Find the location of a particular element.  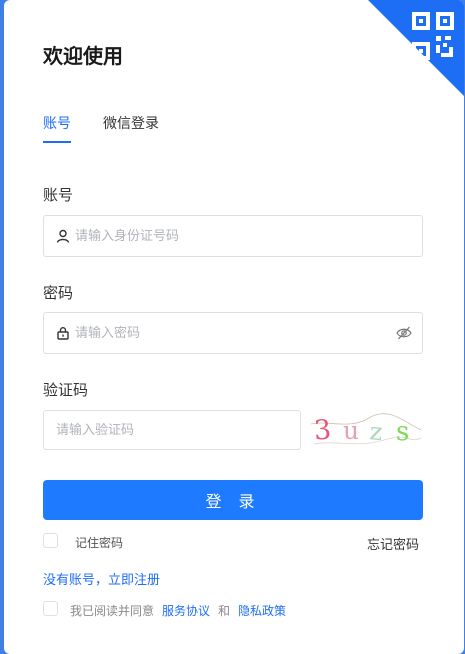

captcha-label: 验证码 is located at coordinates (66, 390).